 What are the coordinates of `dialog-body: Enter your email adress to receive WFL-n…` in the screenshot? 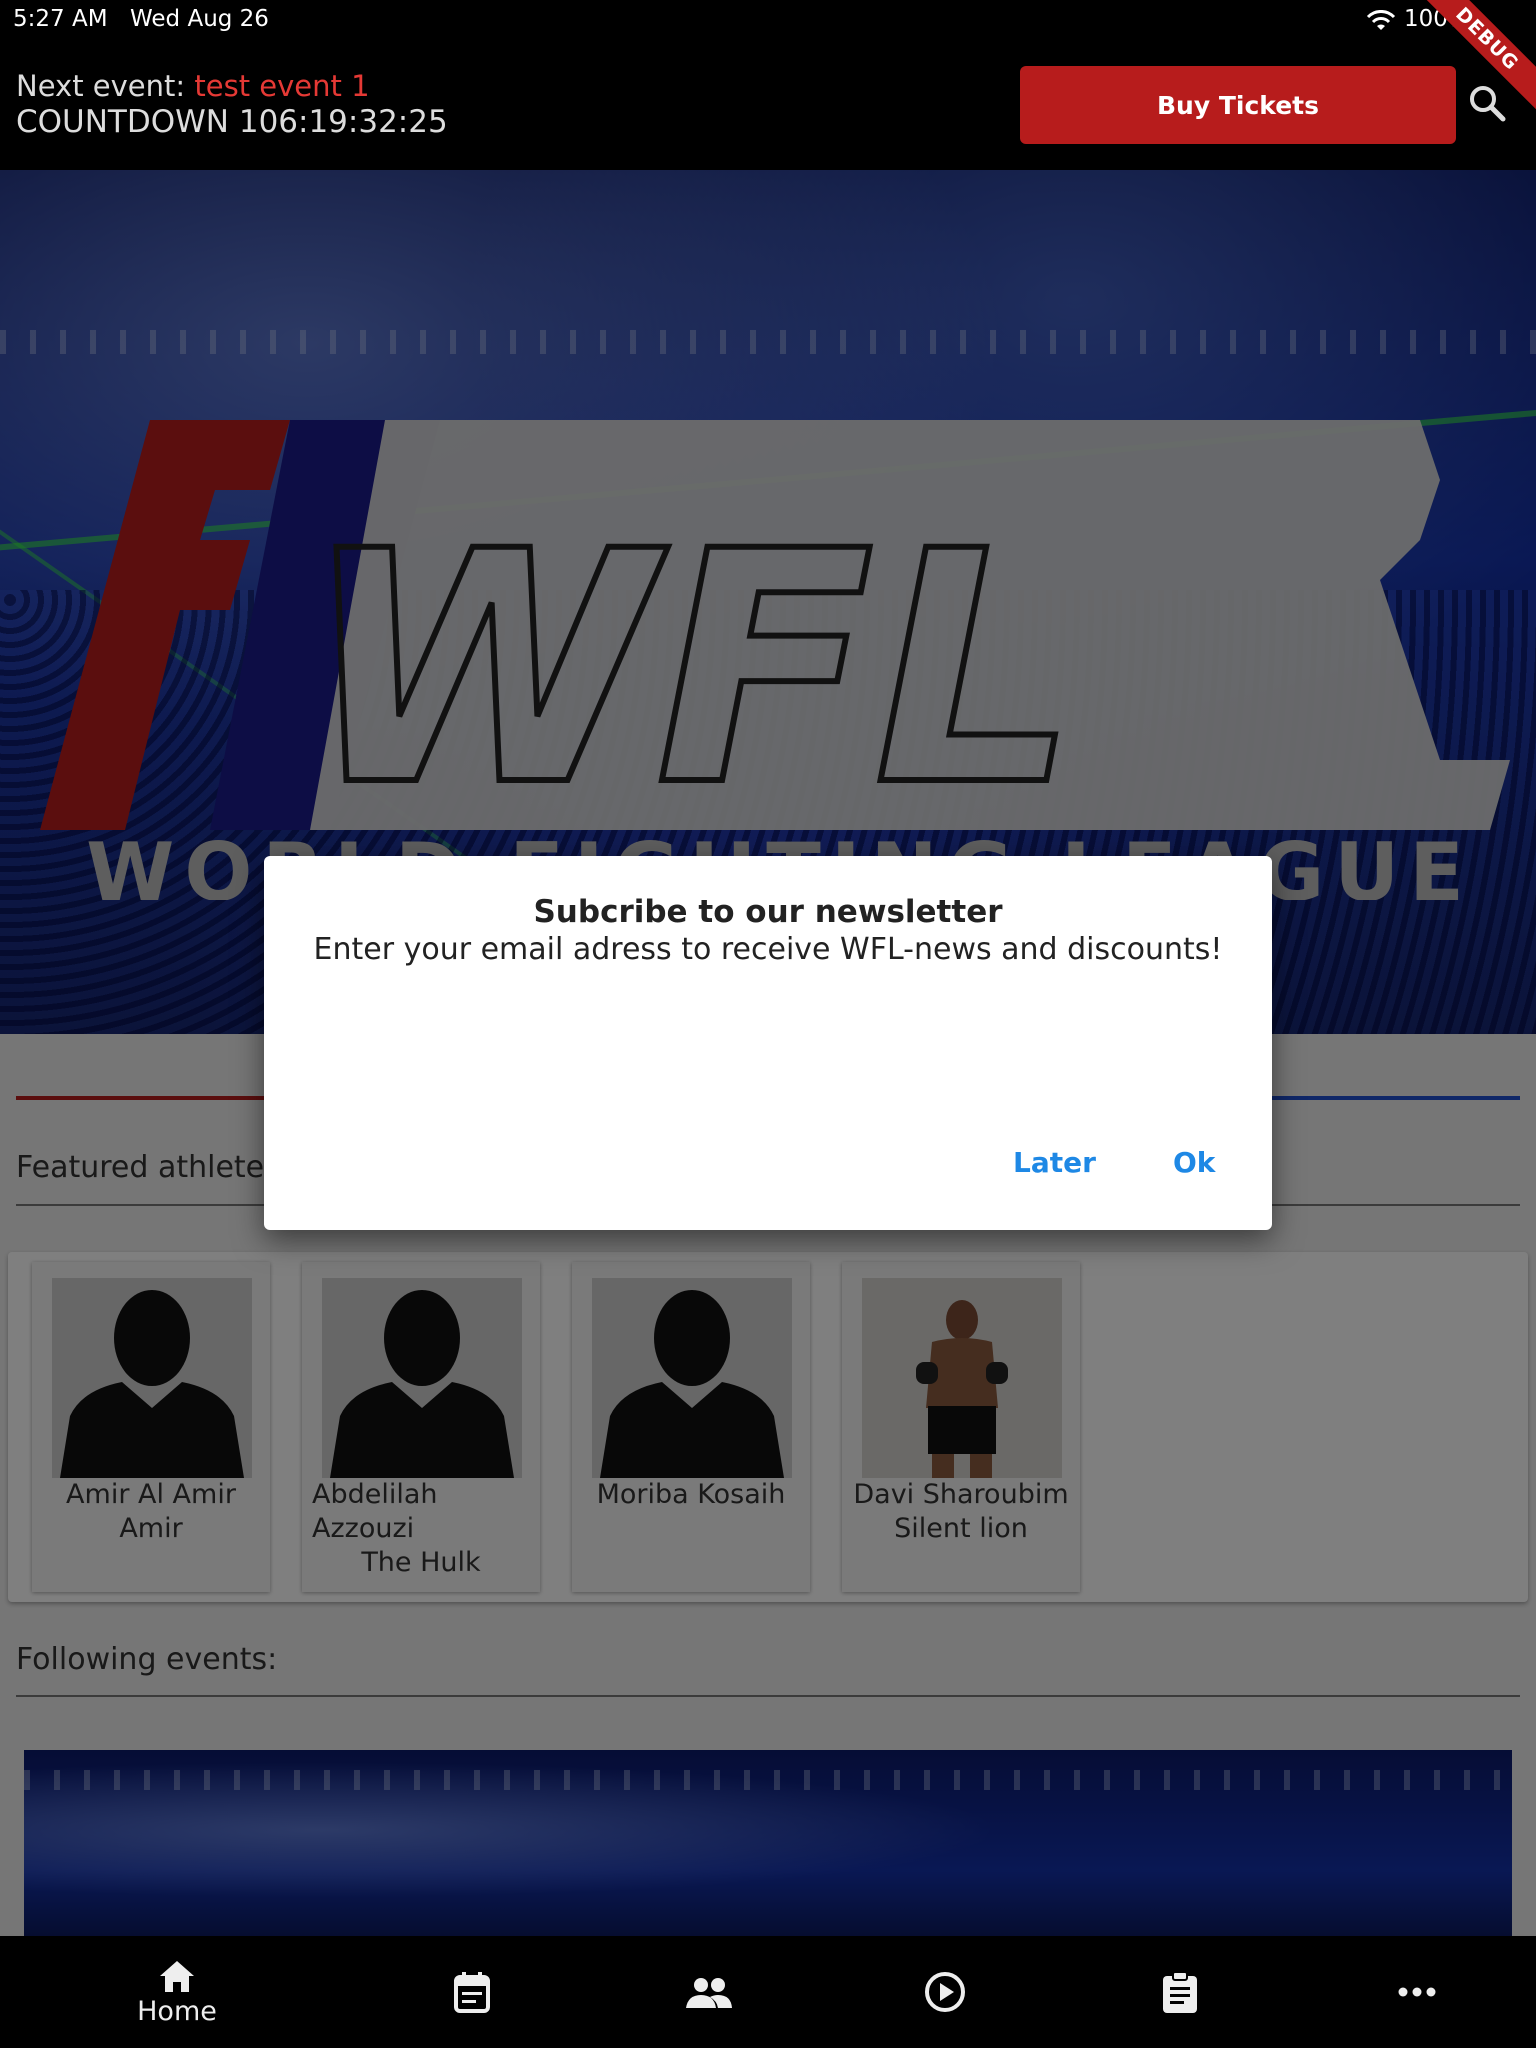 It's located at (768, 949).